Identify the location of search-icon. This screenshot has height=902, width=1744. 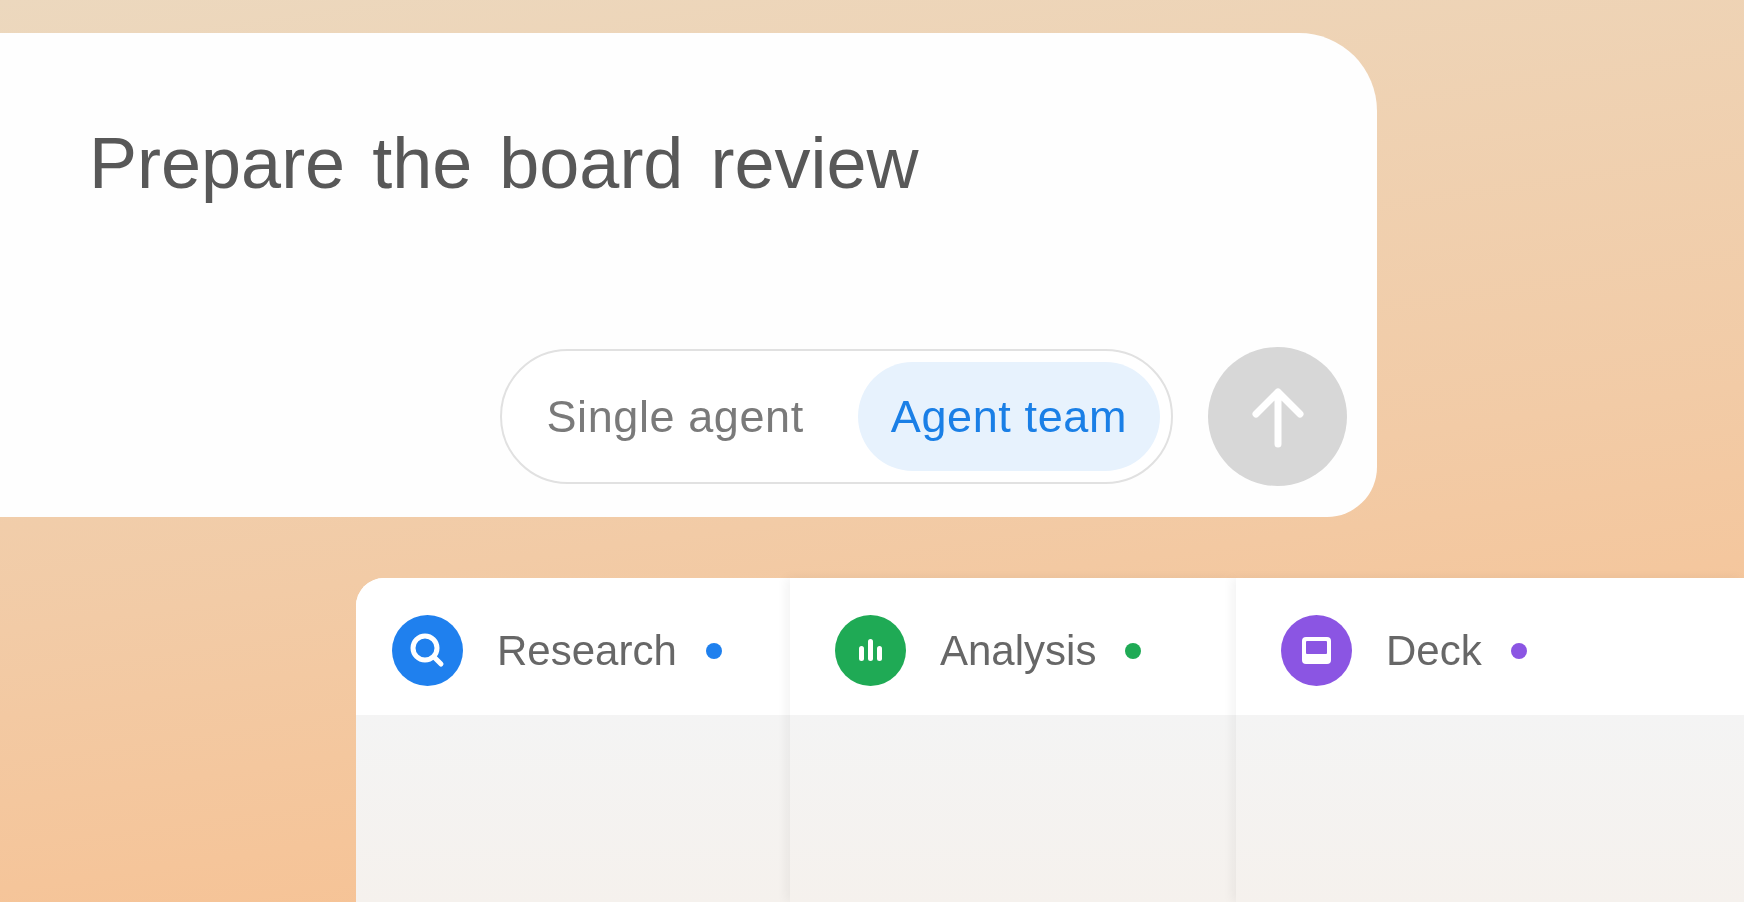
(427, 650).